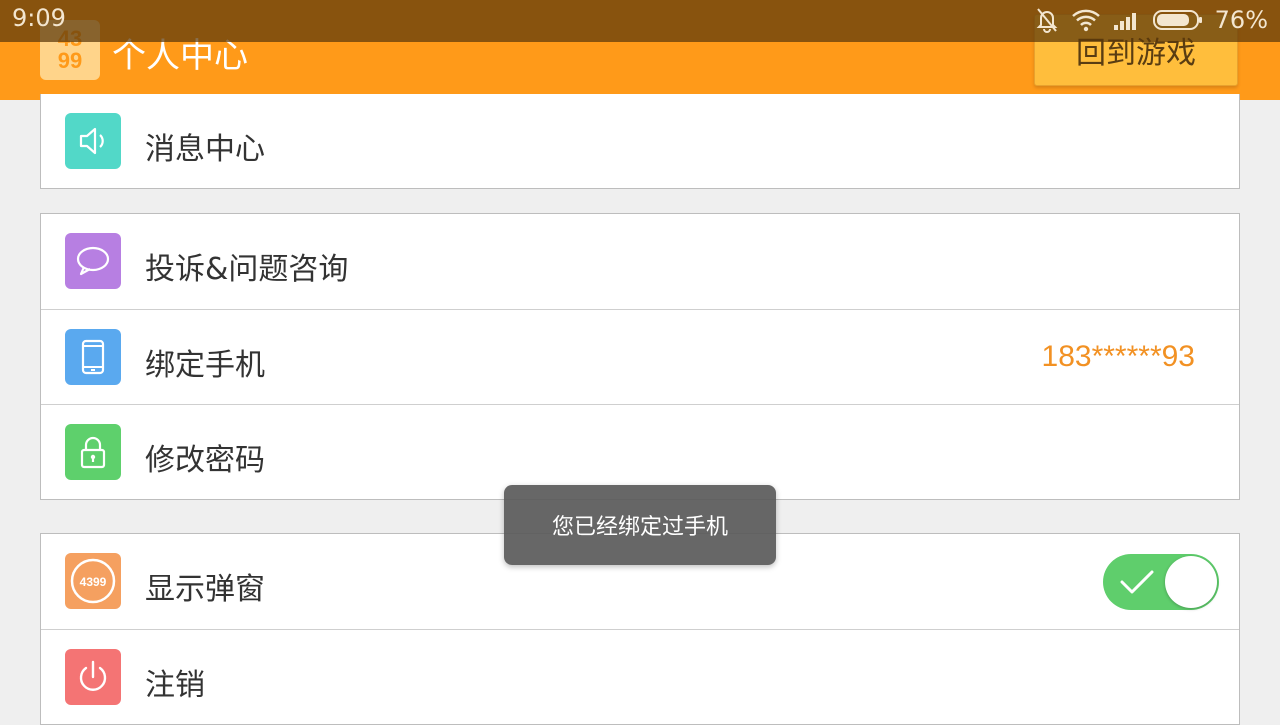  I want to click on list-item-complaint: 投诉&问题咨询, so click(640, 261).